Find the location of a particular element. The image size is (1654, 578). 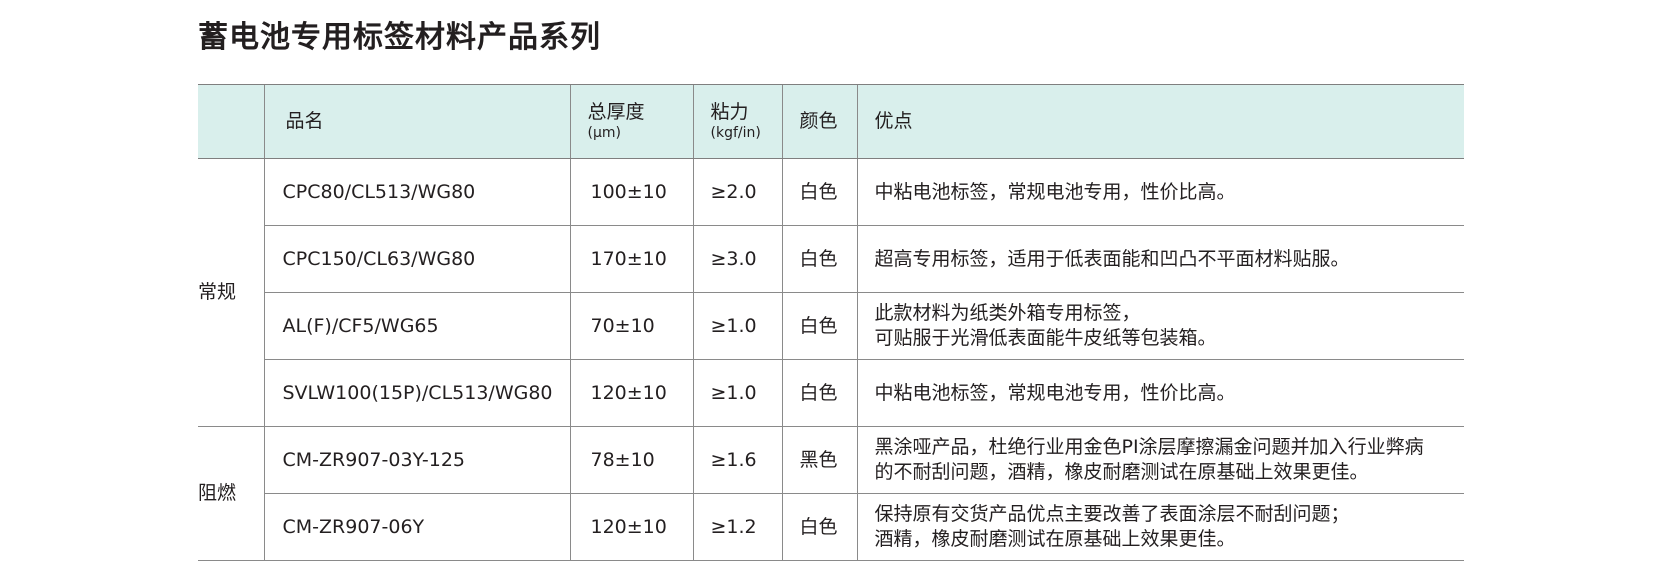

thickness-cell: 78±10 is located at coordinates (631, 460).